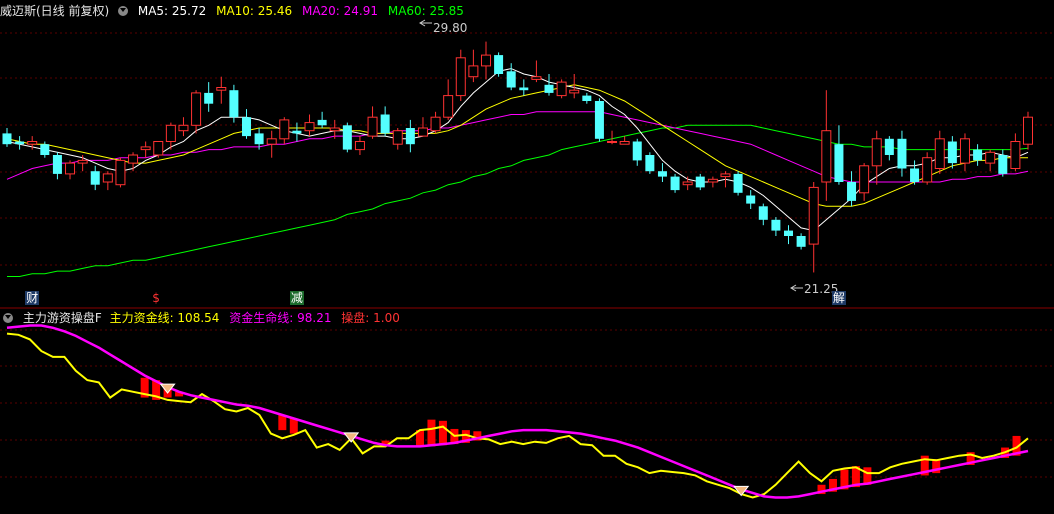 This screenshot has height=514, width=1054. Describe the element at coordinates (340, 11) in the screenshot. I see `ma20-label: MA20: 24.91` at that location.